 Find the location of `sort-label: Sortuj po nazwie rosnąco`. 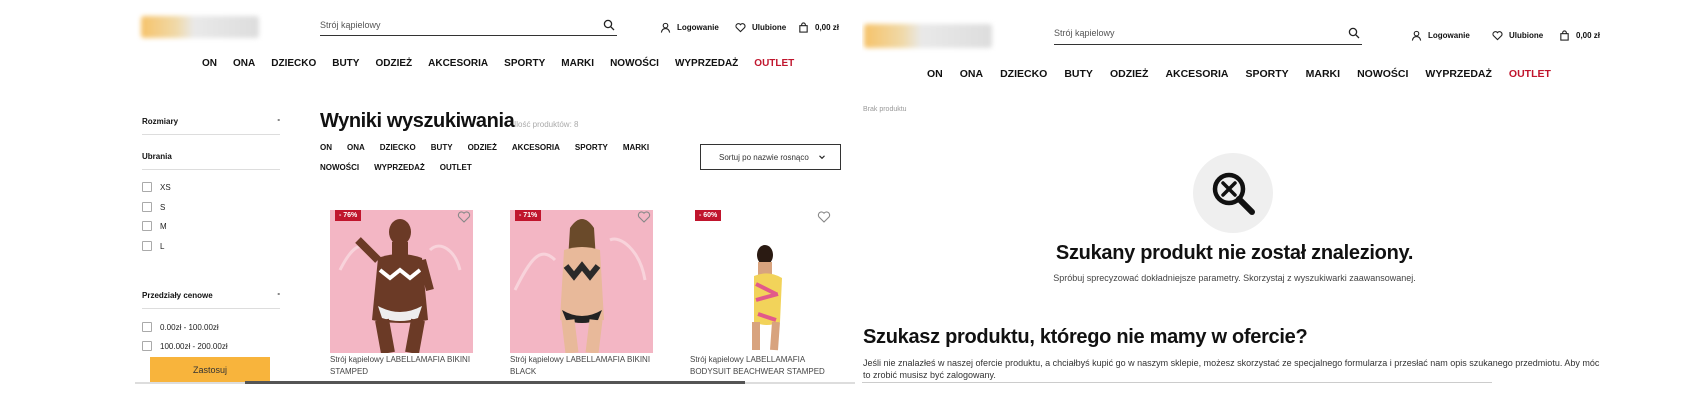

sort-label: Sortuj po nazwie rosnąco is located at coordinates (764, 157).